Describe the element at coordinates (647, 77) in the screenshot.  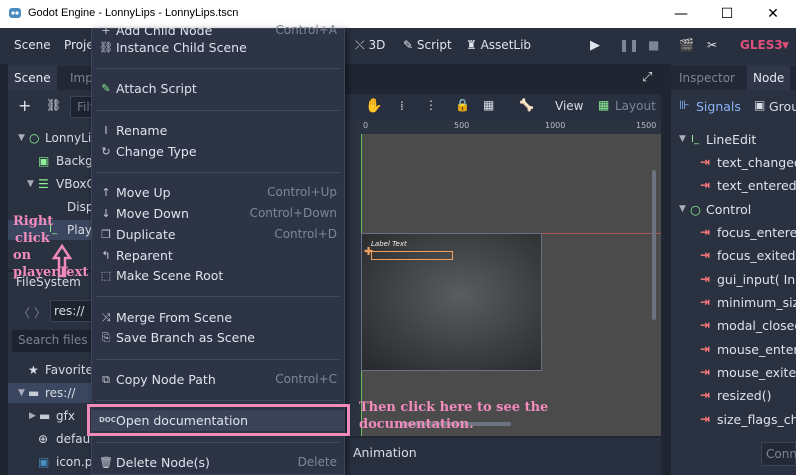
I see `fullscreen-icon: ⤢` at that location.